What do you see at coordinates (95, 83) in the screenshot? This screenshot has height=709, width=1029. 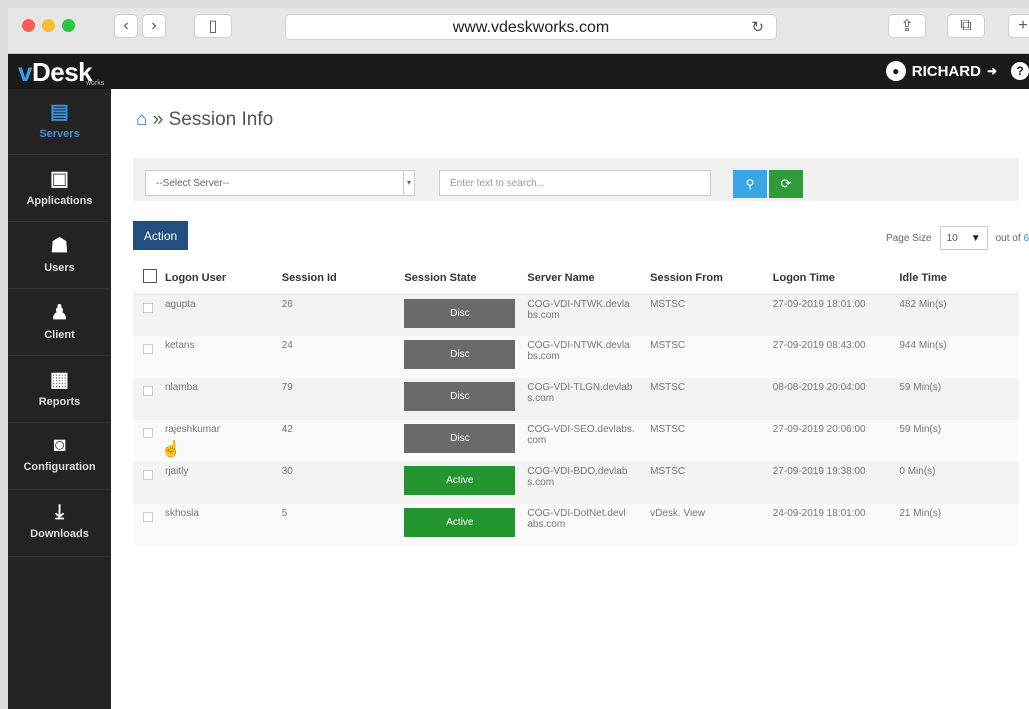 I see `logo-subtitle: works` at bounding box center [95, 83].